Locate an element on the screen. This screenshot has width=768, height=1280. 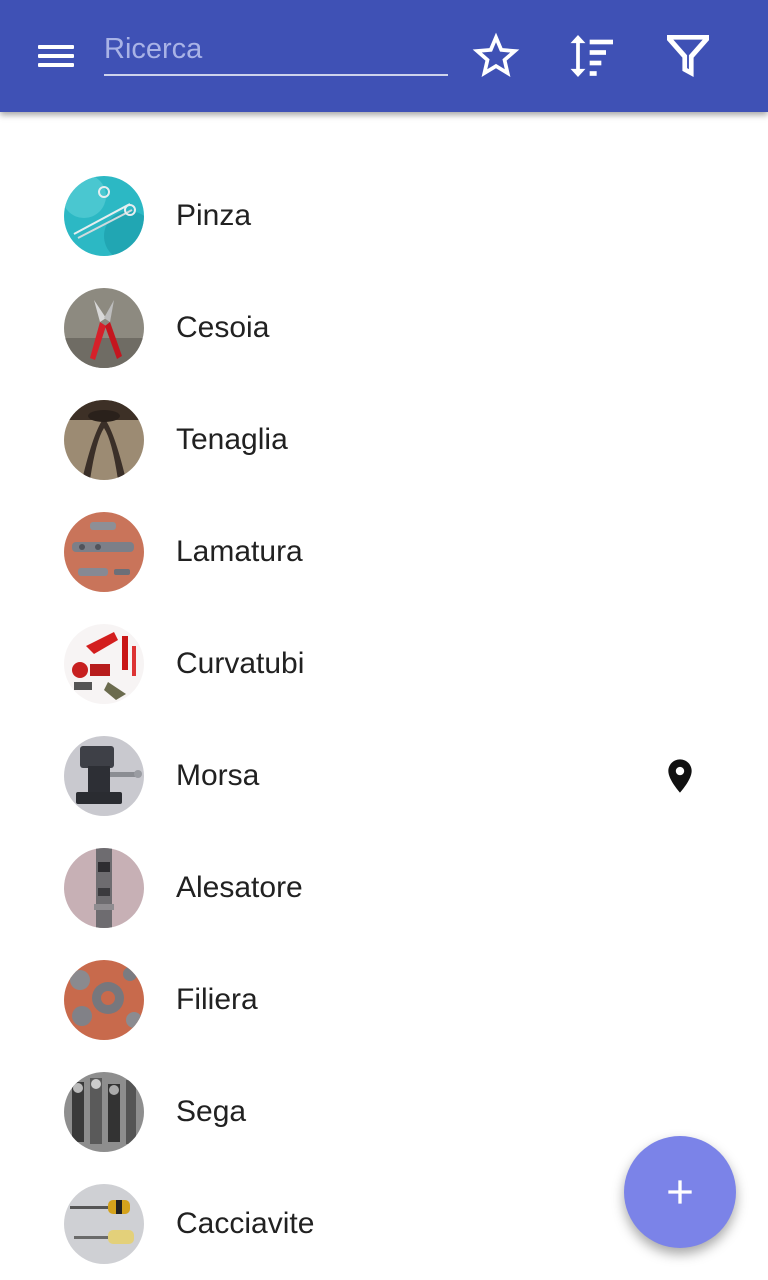
favorites-button is located at coordinates (496, 56).